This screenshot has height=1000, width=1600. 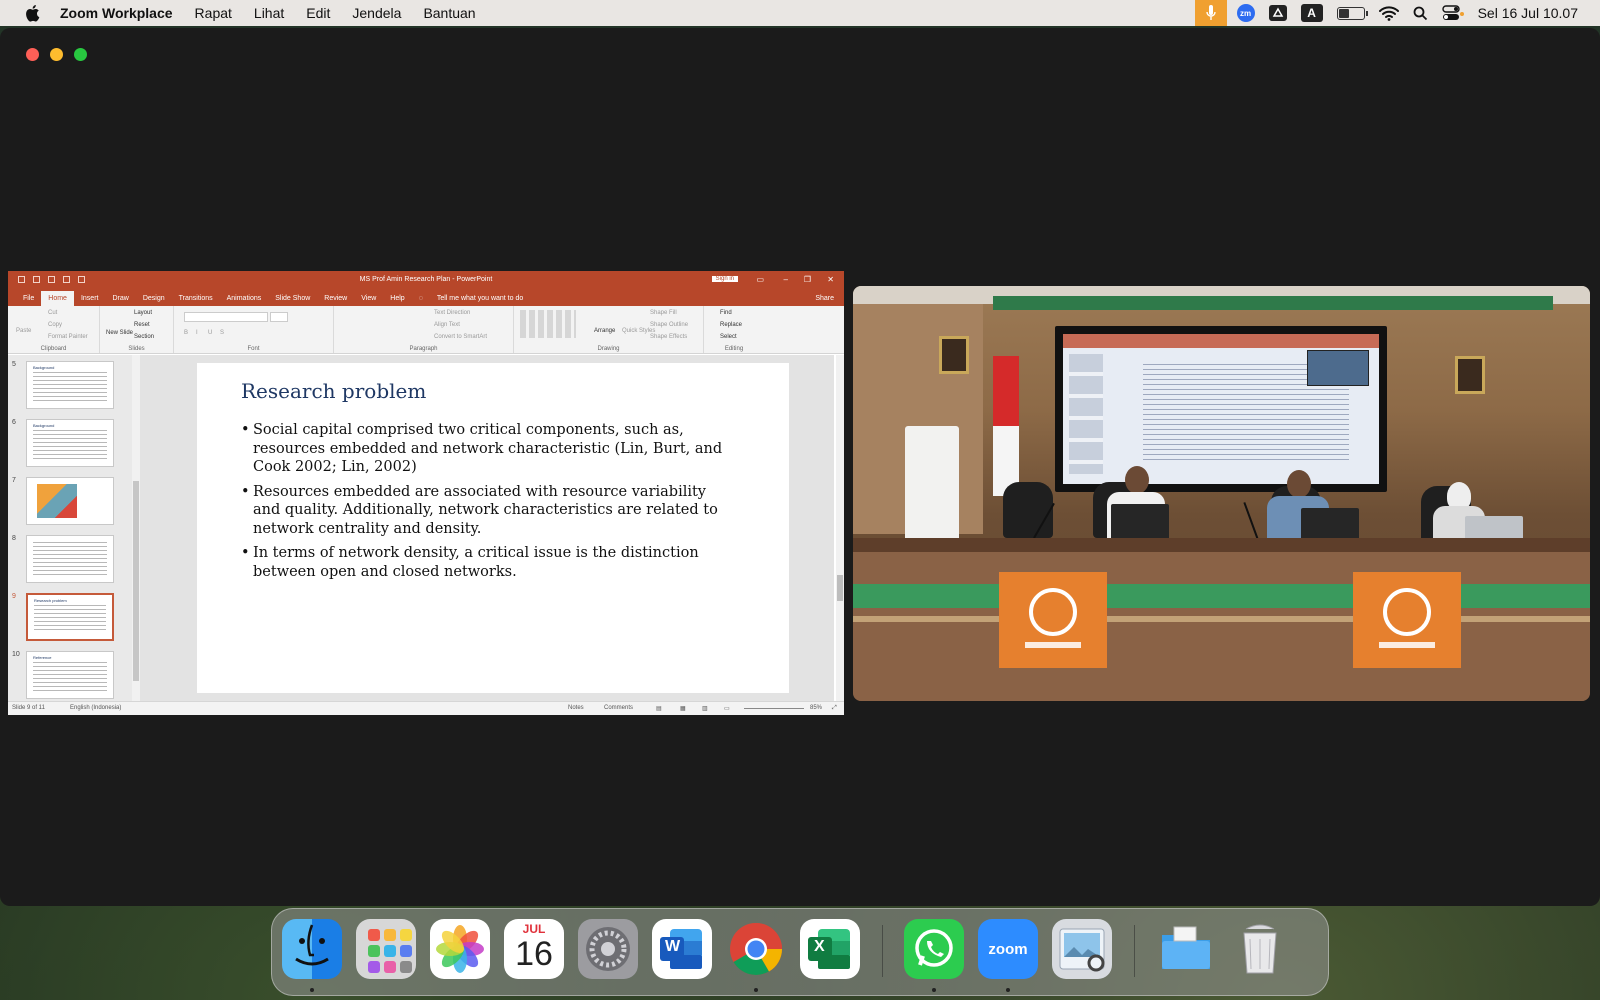 What do you see at coordinates (222, 333) in the screenshot?
I see `strikethrough-icon: S` at bounding box center [222, 333].